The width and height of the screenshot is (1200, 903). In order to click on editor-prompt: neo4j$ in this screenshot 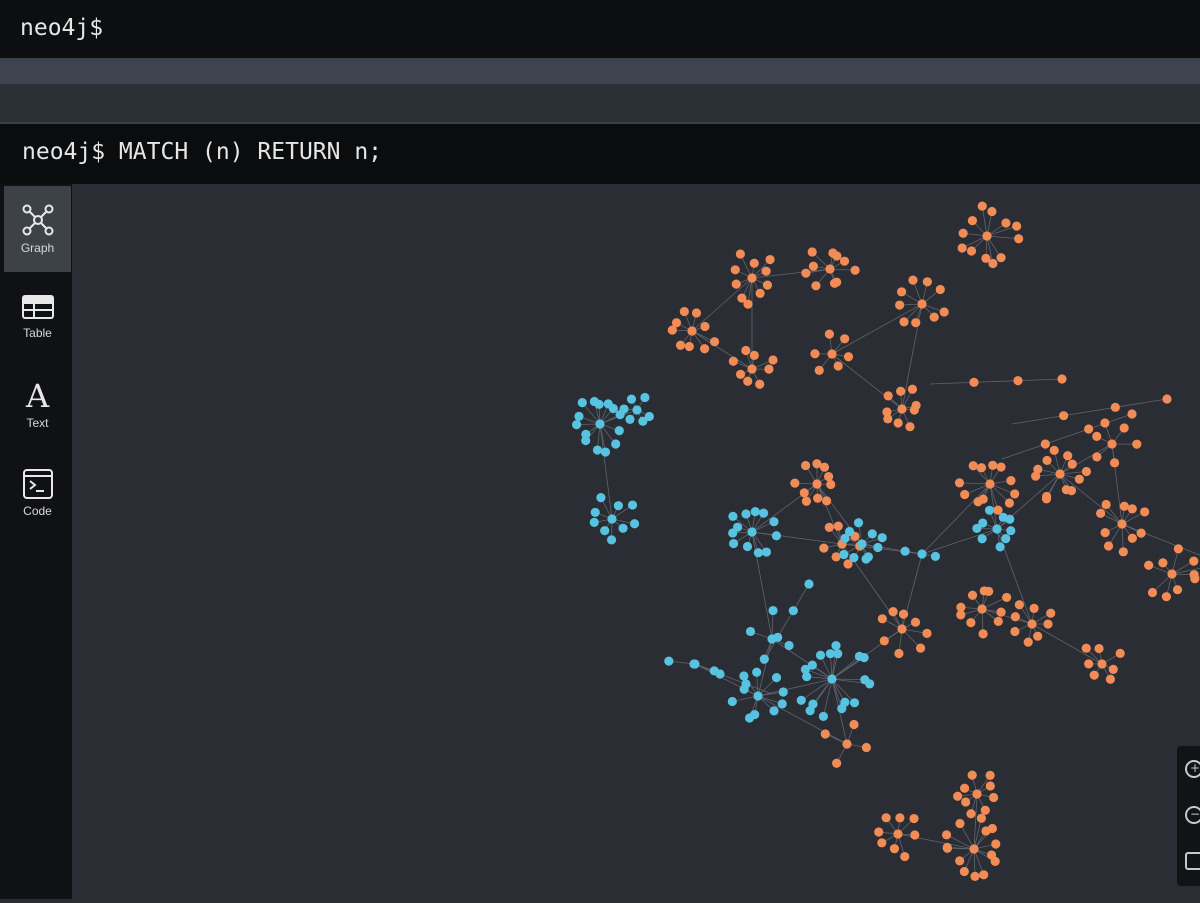, I will do `click(61, 28)`.